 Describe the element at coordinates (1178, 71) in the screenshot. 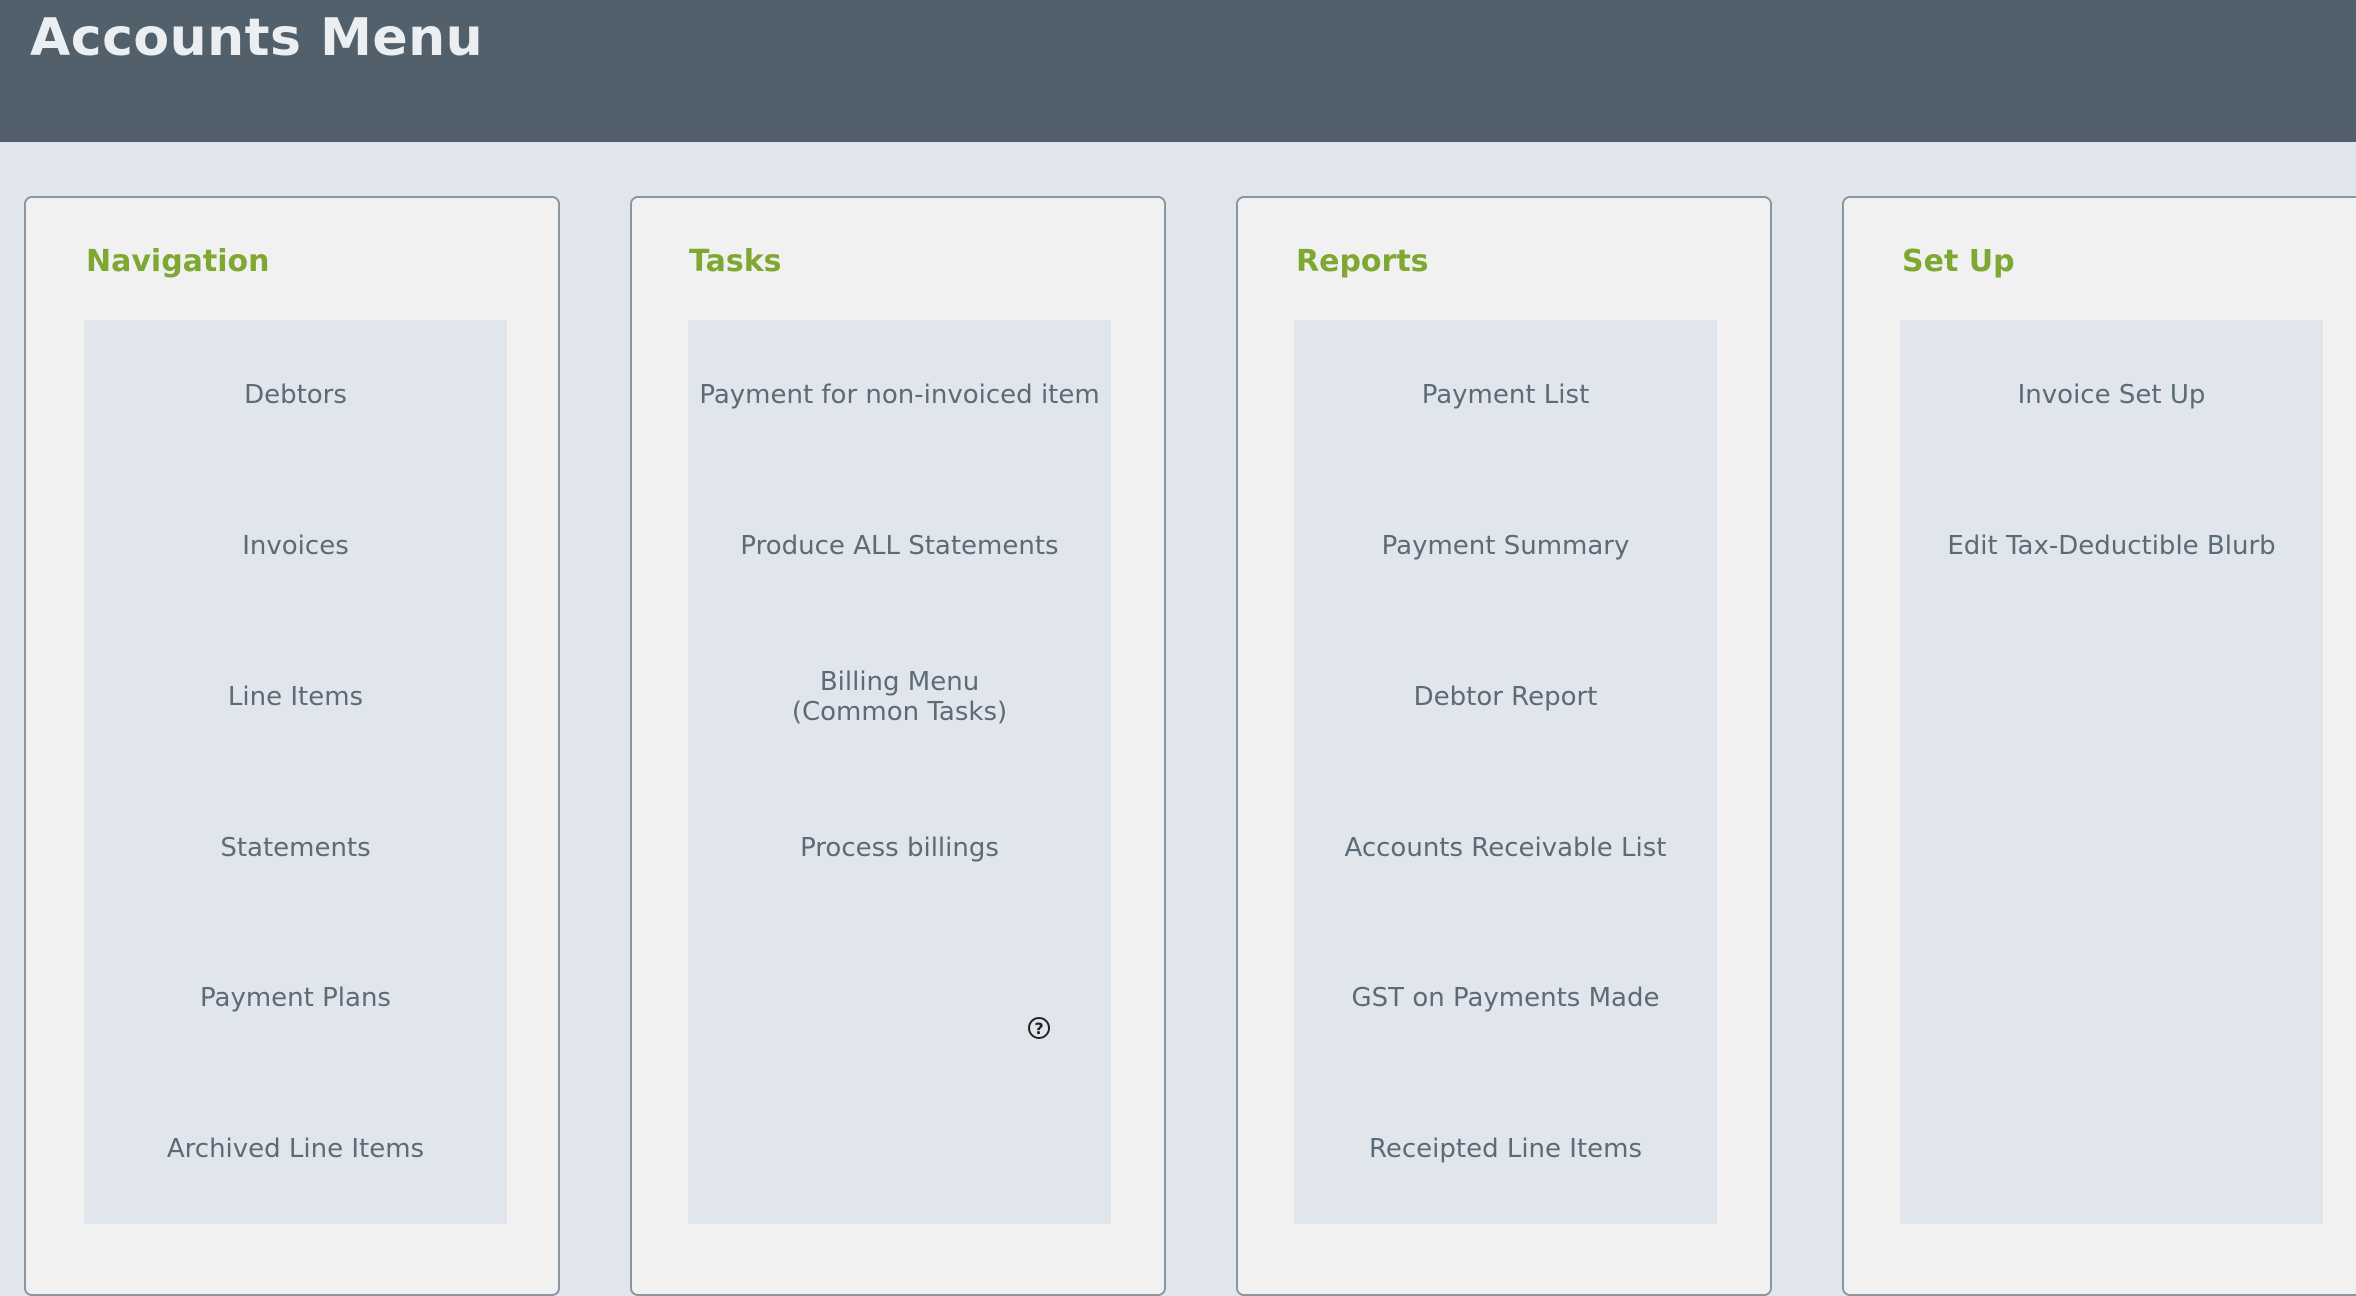

I see `app-header: Accounts Menu` at that location.